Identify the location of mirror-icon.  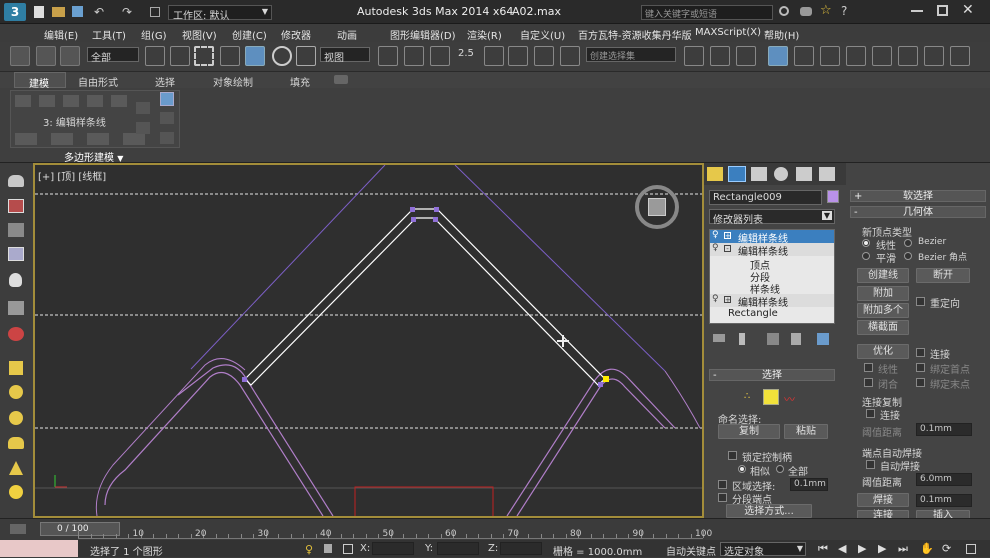
(694, 56).